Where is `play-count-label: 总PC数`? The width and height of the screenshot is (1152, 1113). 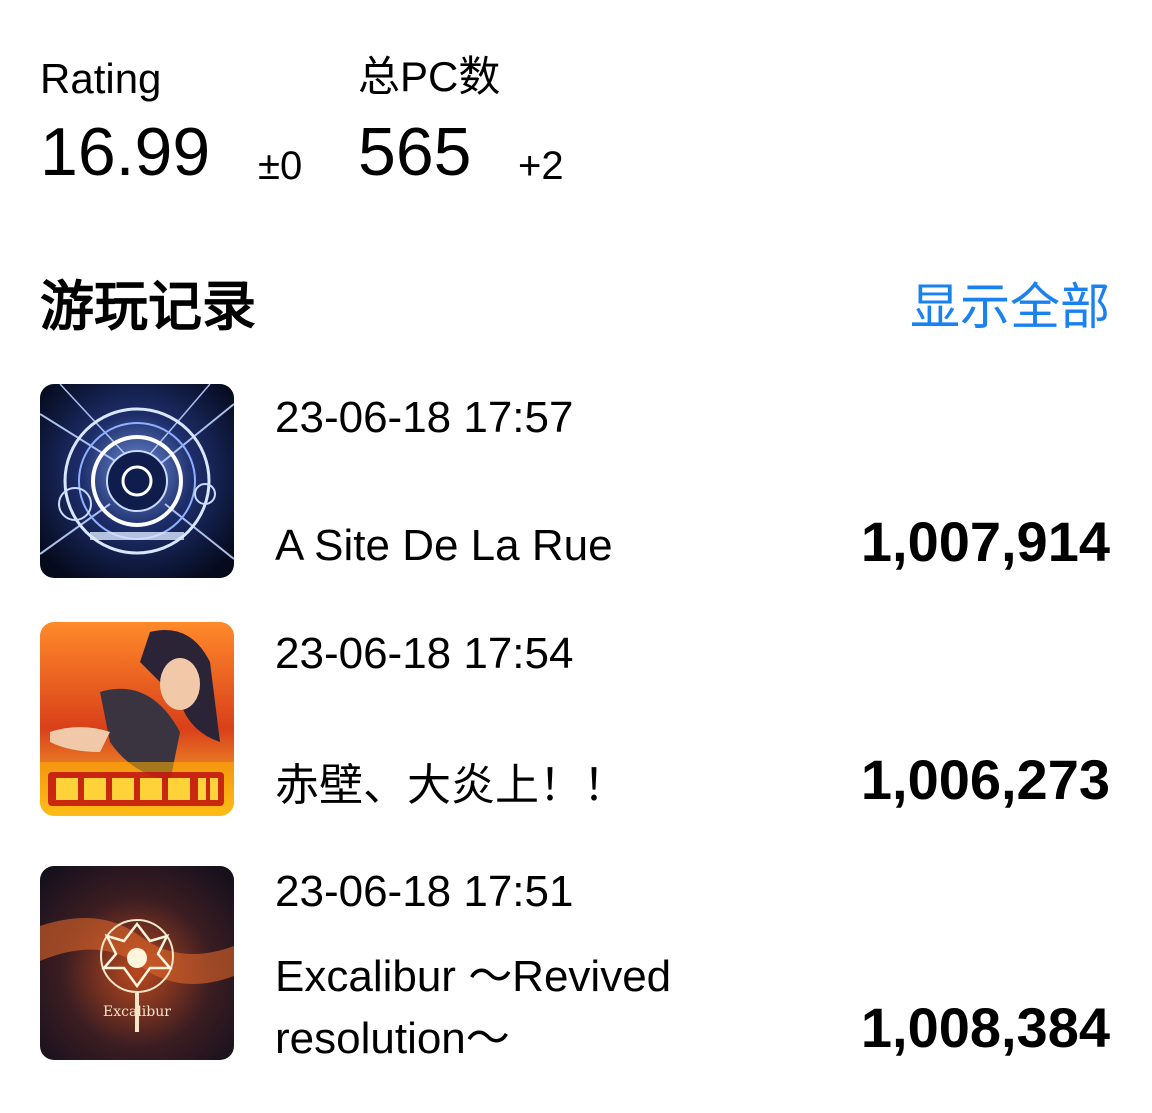 play-count-label: 总PC数 is located at coordinates (429, 76).